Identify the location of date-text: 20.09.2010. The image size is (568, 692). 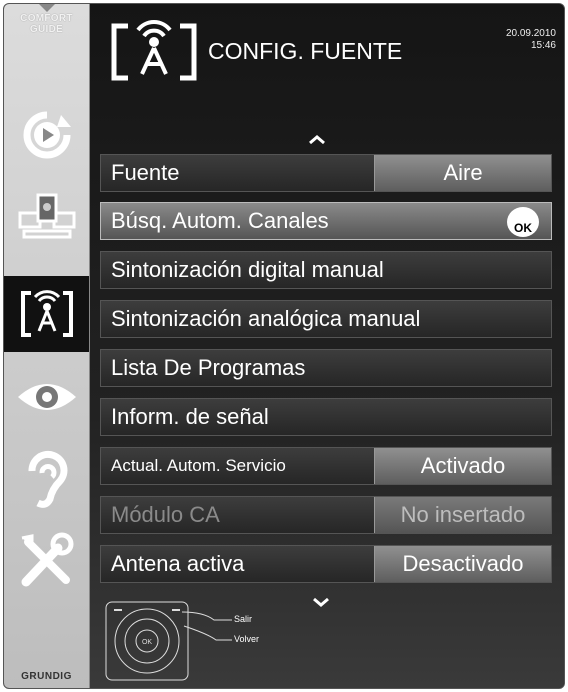
(530, 33).